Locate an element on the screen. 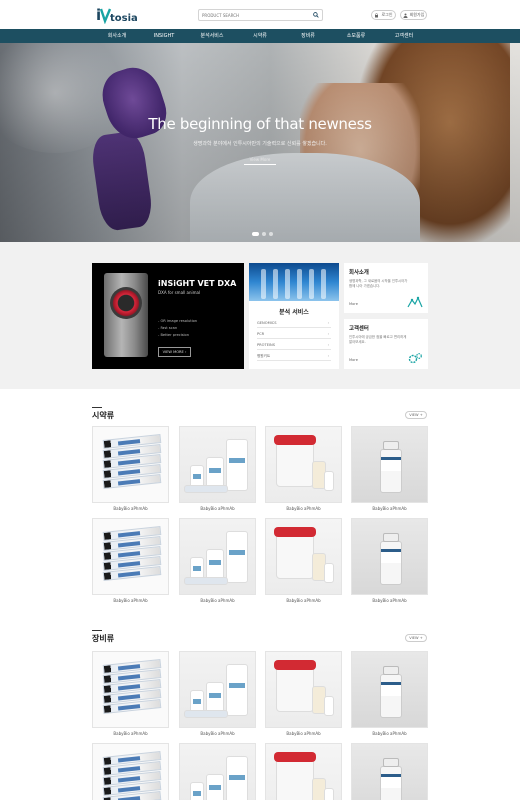 The height and width of the screenshot is (800, 520). promo-button-label: VIEW MORE is located at coordinates (173, 352).